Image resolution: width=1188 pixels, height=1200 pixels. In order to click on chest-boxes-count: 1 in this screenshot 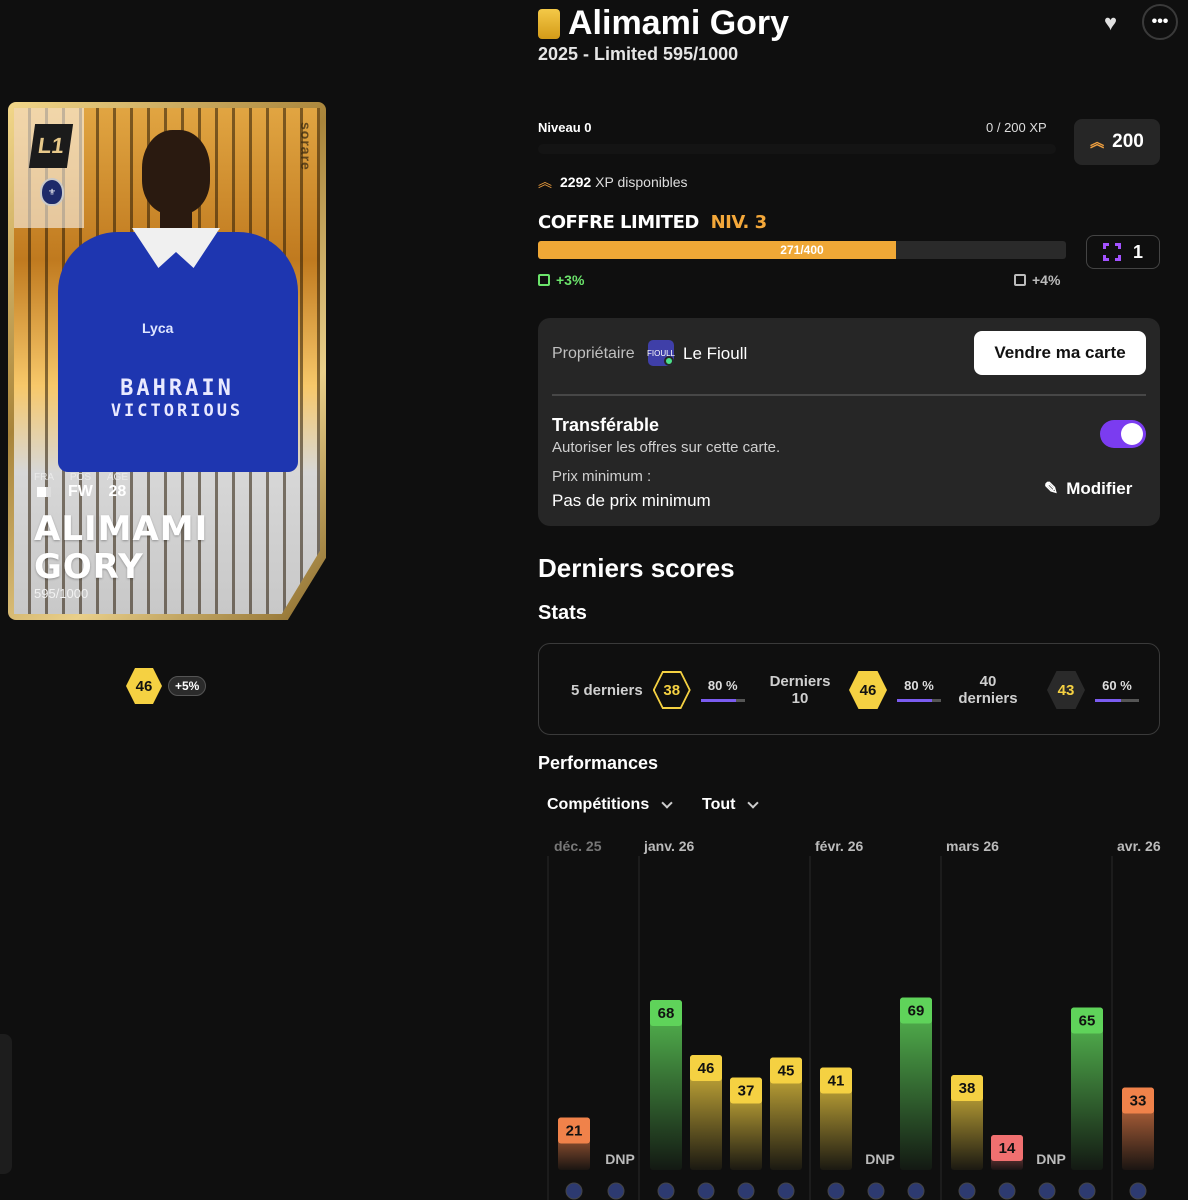, I will do `click(1137, 251)`.